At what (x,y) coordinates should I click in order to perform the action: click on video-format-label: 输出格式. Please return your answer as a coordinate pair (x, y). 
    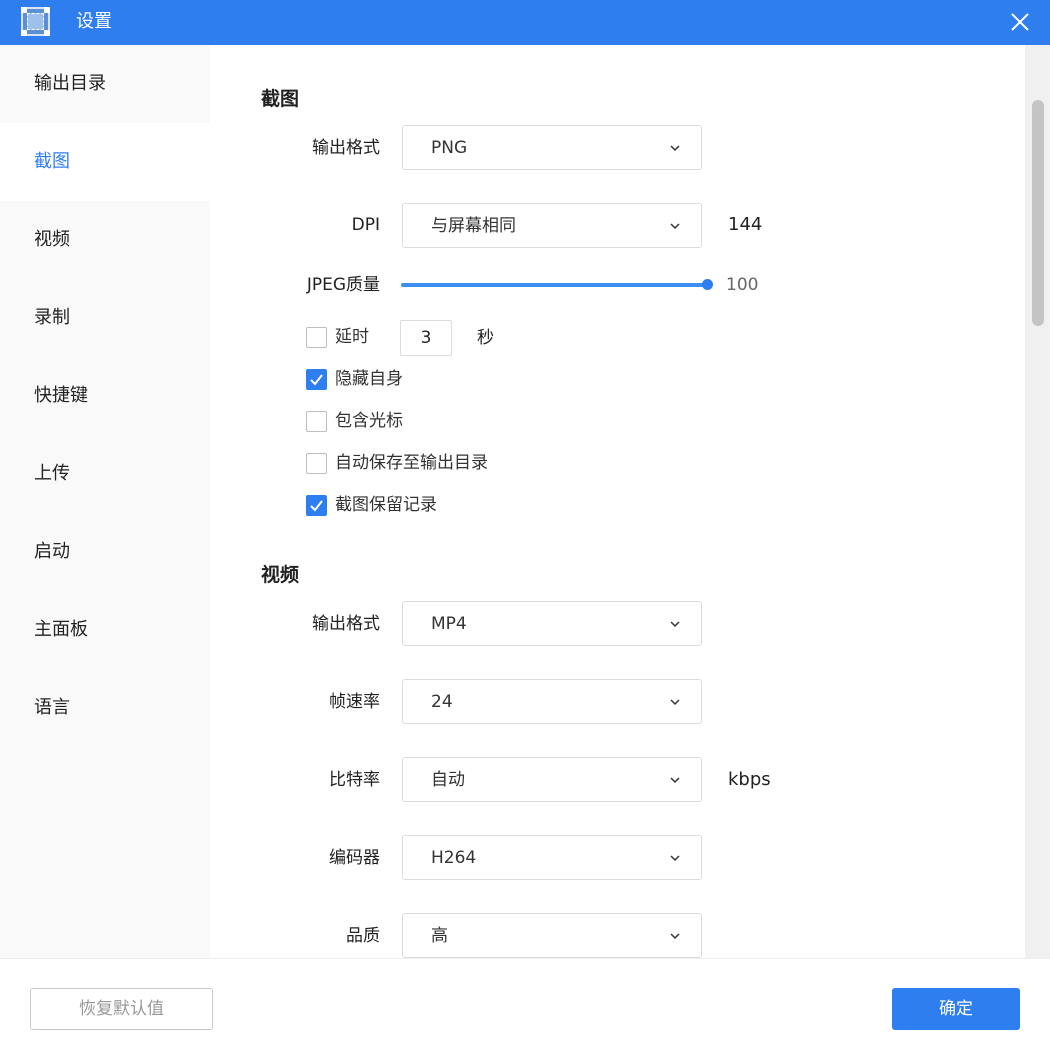
    Looking at the image, I should click on (346, 624).